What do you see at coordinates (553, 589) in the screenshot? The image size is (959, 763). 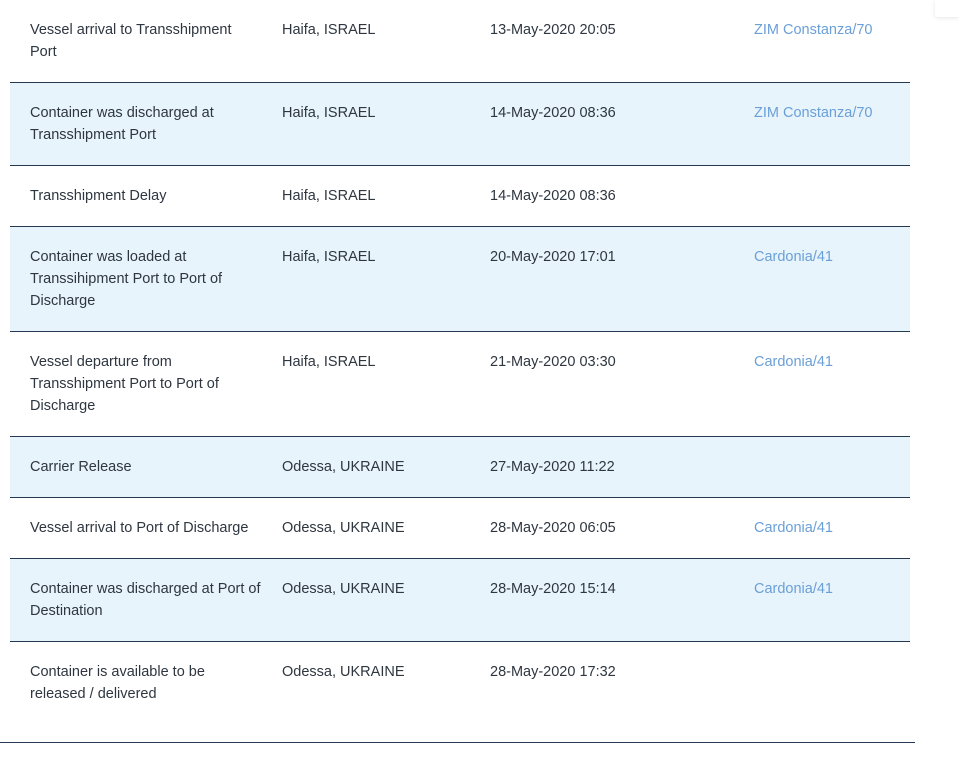 I see `event-date: 28-May-2020 15:14` at bounding box center [553, 589].